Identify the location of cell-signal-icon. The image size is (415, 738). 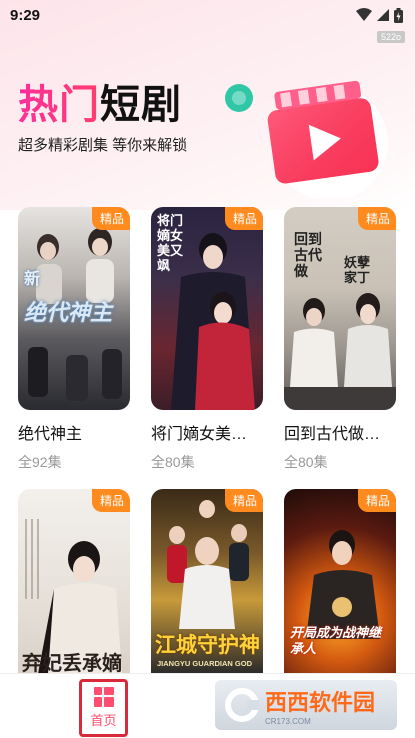
(383, 15).